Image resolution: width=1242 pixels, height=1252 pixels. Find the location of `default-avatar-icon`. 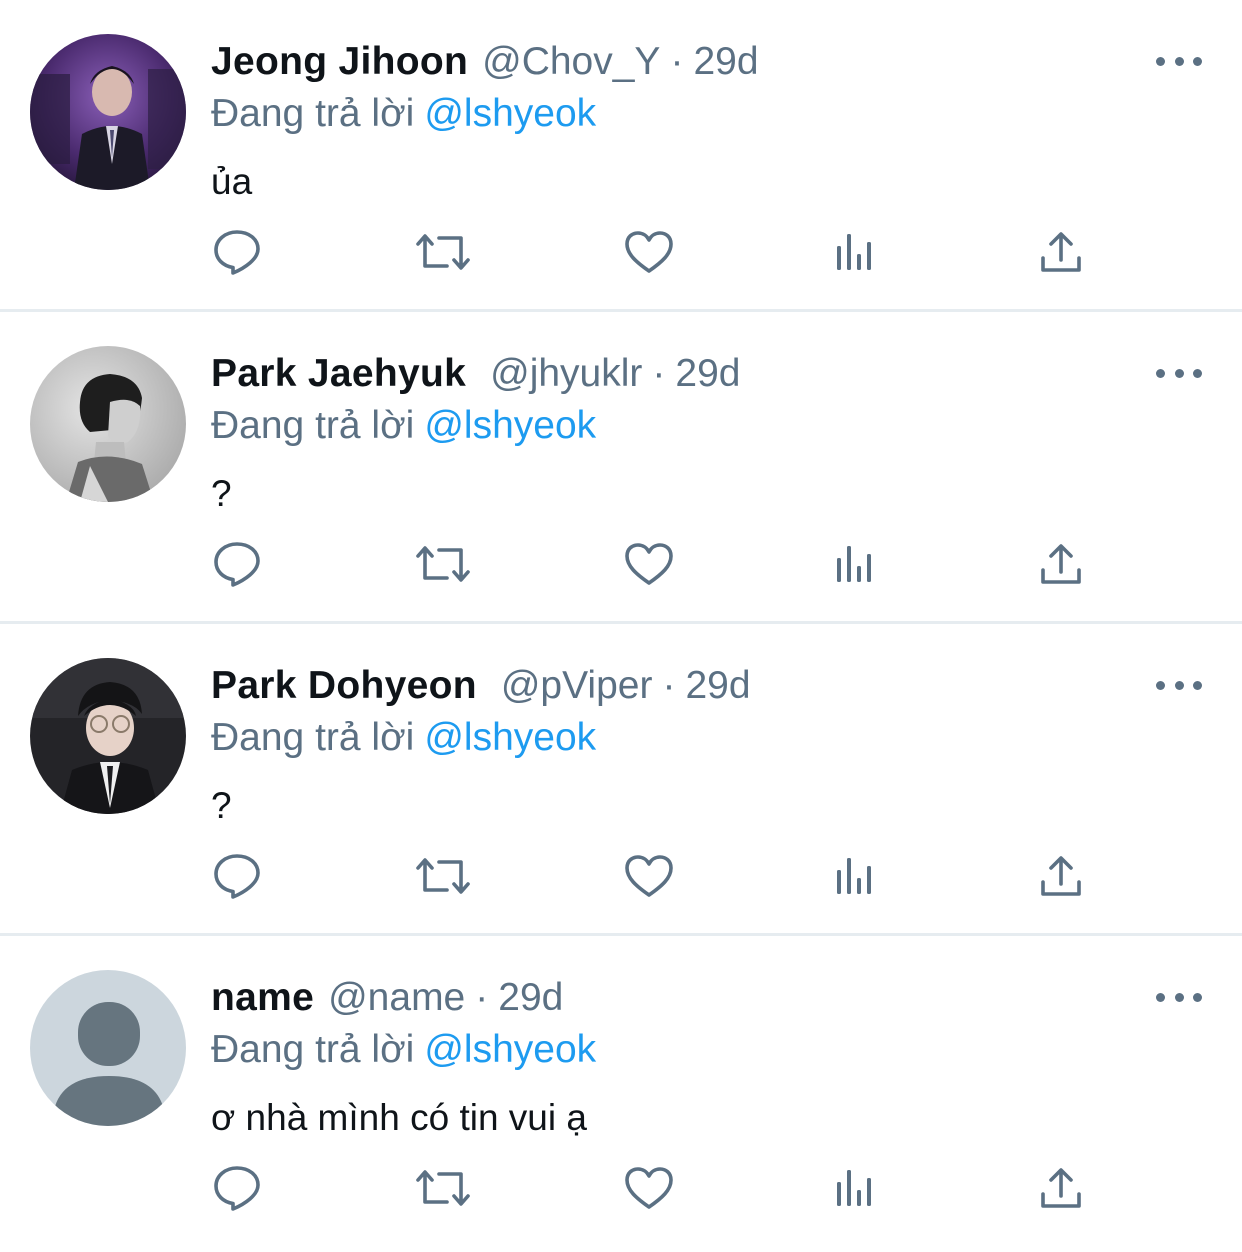

default-avatar-icon is located at coordinates (108, 1048).